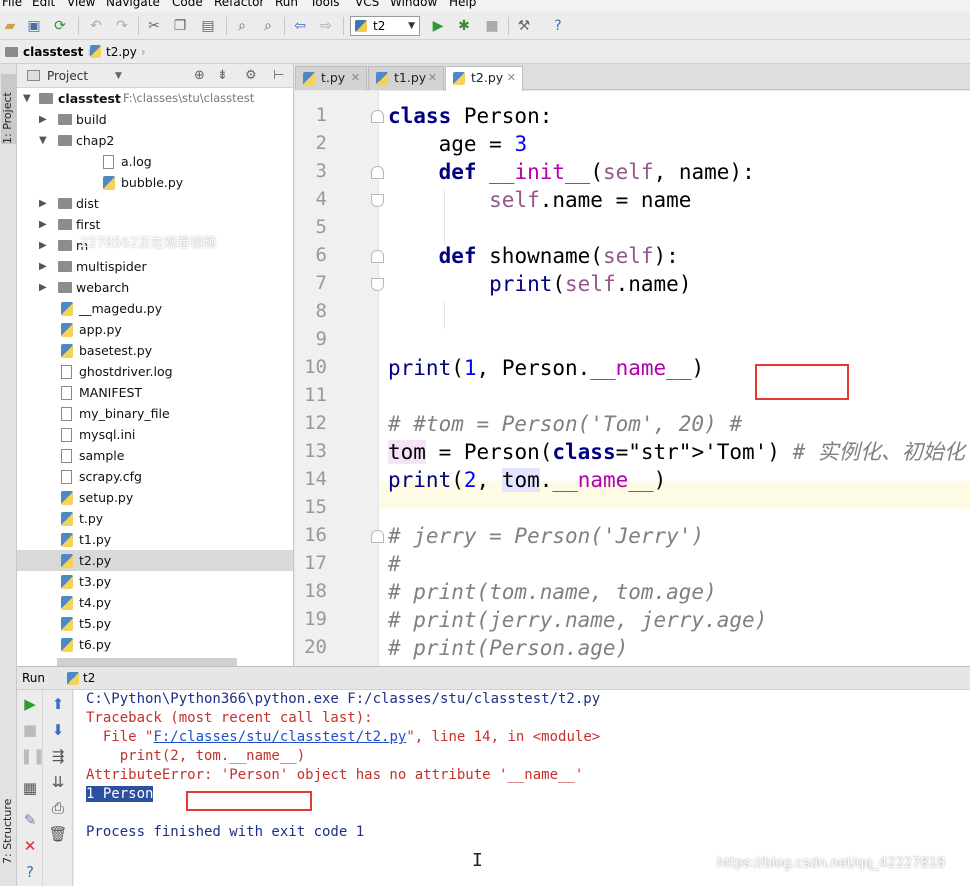 This screenshot has width=970, height=886. What do you see at coordinates (300, 26) in the screenshot?
I see `back-icon: ⇦` at bounding box center [300, 26].